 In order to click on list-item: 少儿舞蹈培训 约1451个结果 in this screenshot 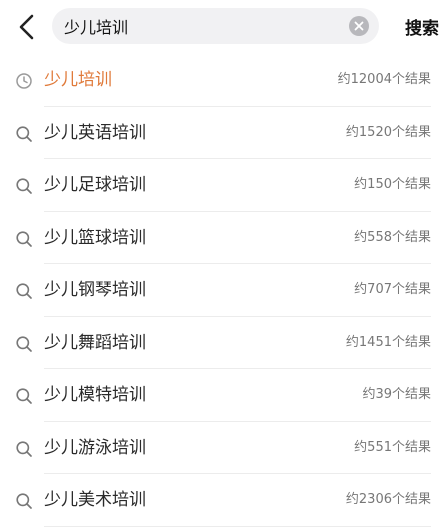, I will do `click(221, 343)`.